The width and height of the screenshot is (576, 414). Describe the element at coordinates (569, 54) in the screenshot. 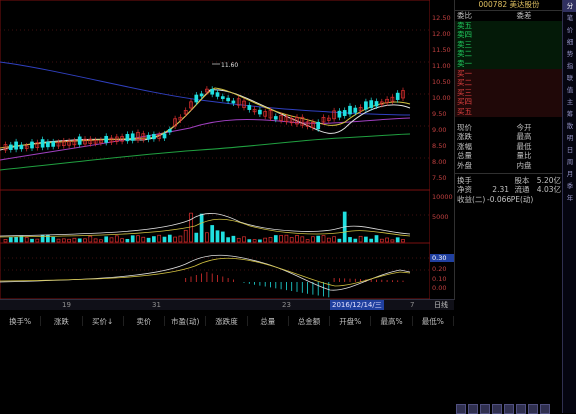

I see `side-tab: 势` at that location.